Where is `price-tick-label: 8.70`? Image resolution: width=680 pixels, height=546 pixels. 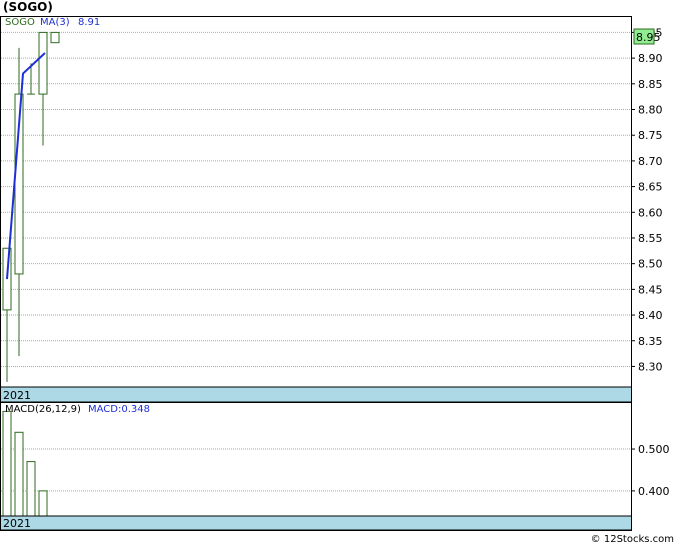
price-tick-label: 8.70 is located at coordinates (650, 161).